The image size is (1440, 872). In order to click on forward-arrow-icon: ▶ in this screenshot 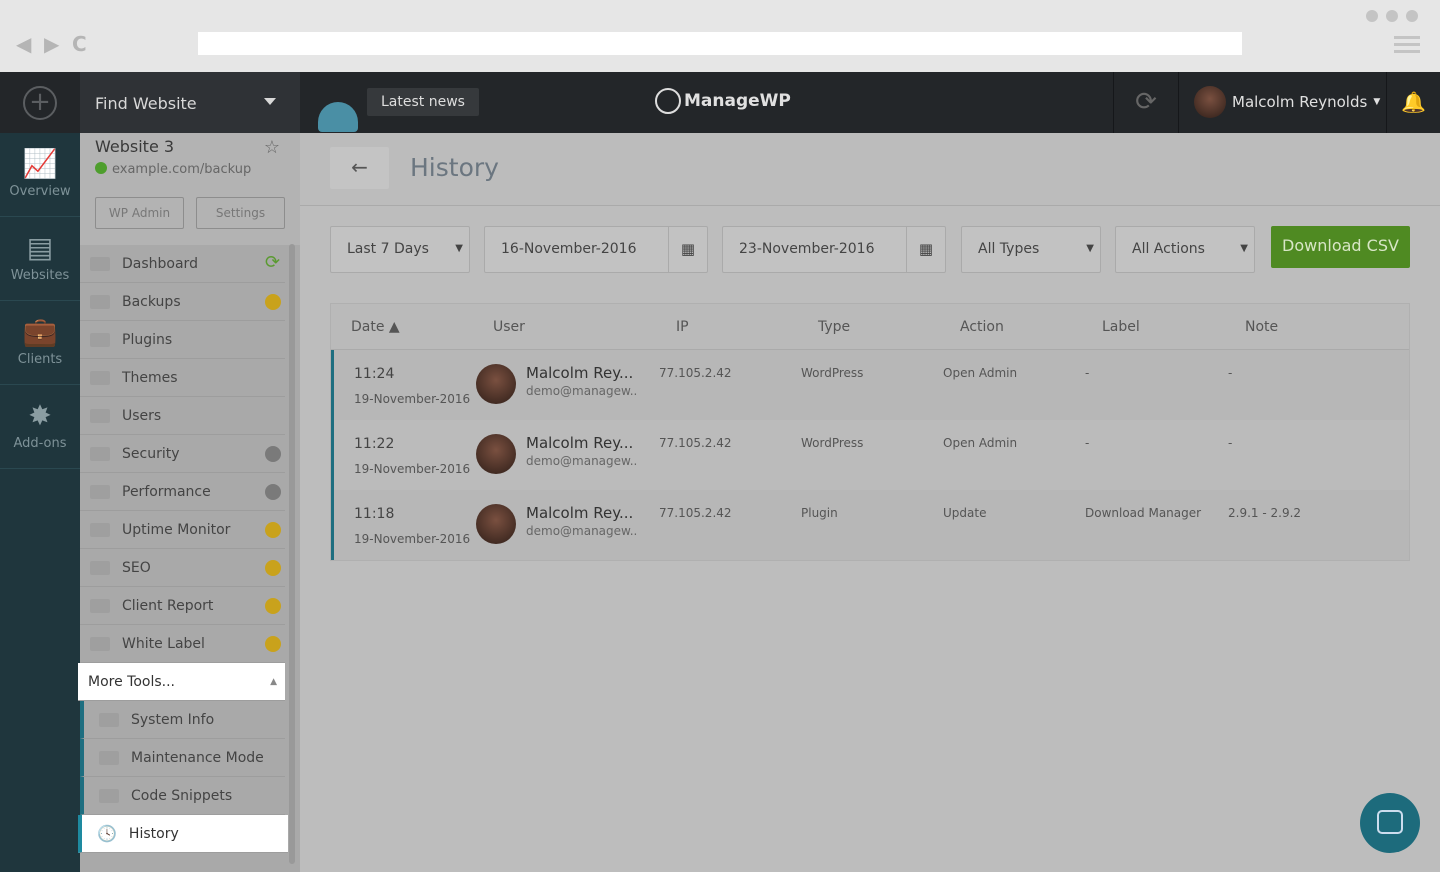, I will do `click(51, 44)`.